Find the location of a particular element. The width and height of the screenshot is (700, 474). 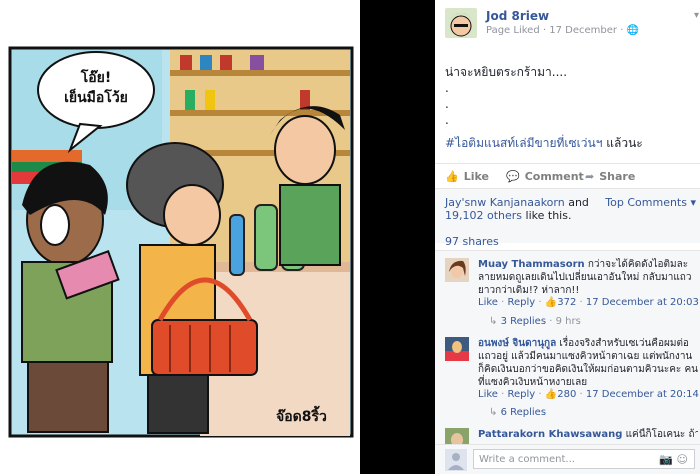

post-caption: น่าจะหยิบตระกร้ามา.... . . . is located at coordinates (506, 96).